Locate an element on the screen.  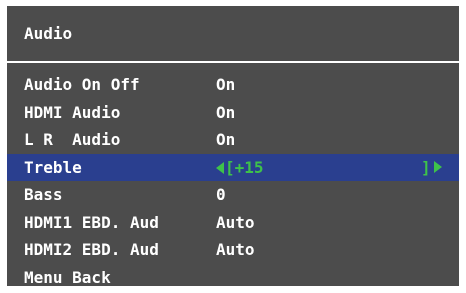
menu-item-treble: Treble [+15 ] is located at coordinates (233, 167).